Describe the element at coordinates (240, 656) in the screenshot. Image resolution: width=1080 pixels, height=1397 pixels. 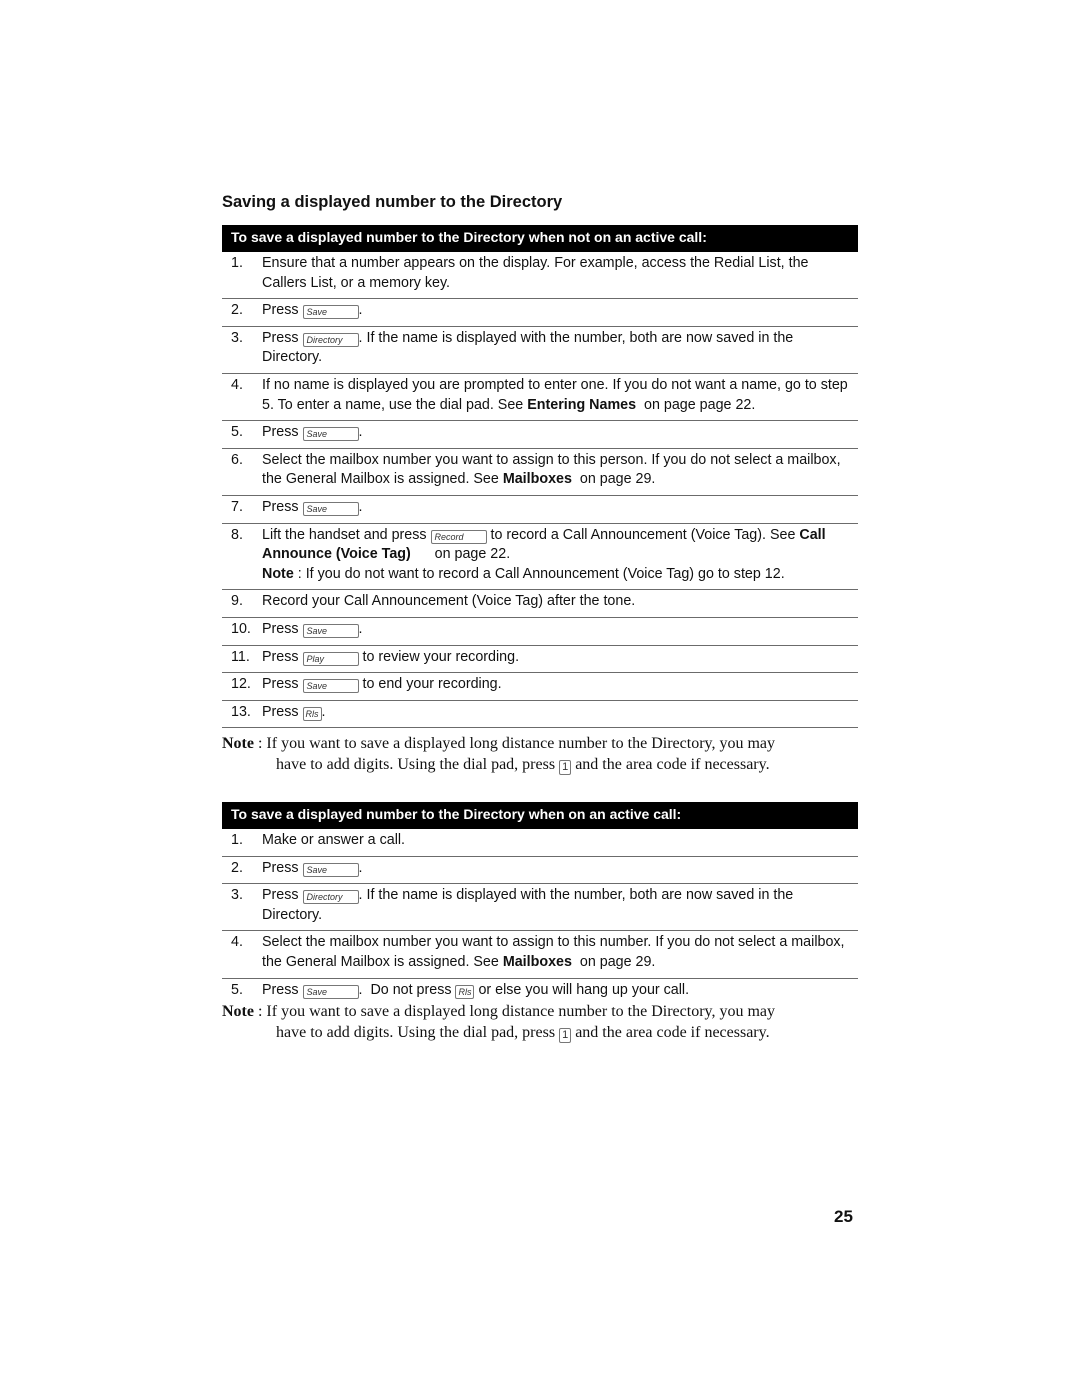
I see `step-number: 11.` at that location.